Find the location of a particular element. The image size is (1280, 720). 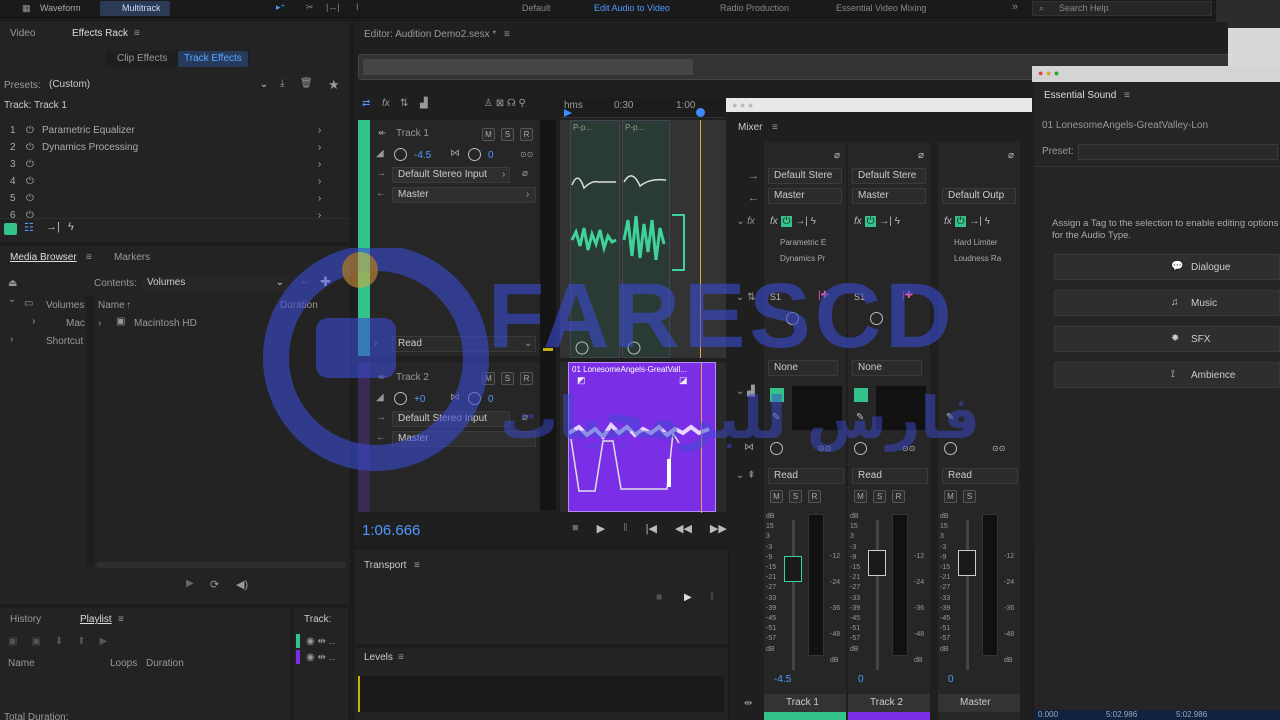

subtab-clip-effects: Clip Effects is located at coordinates (142, 58).